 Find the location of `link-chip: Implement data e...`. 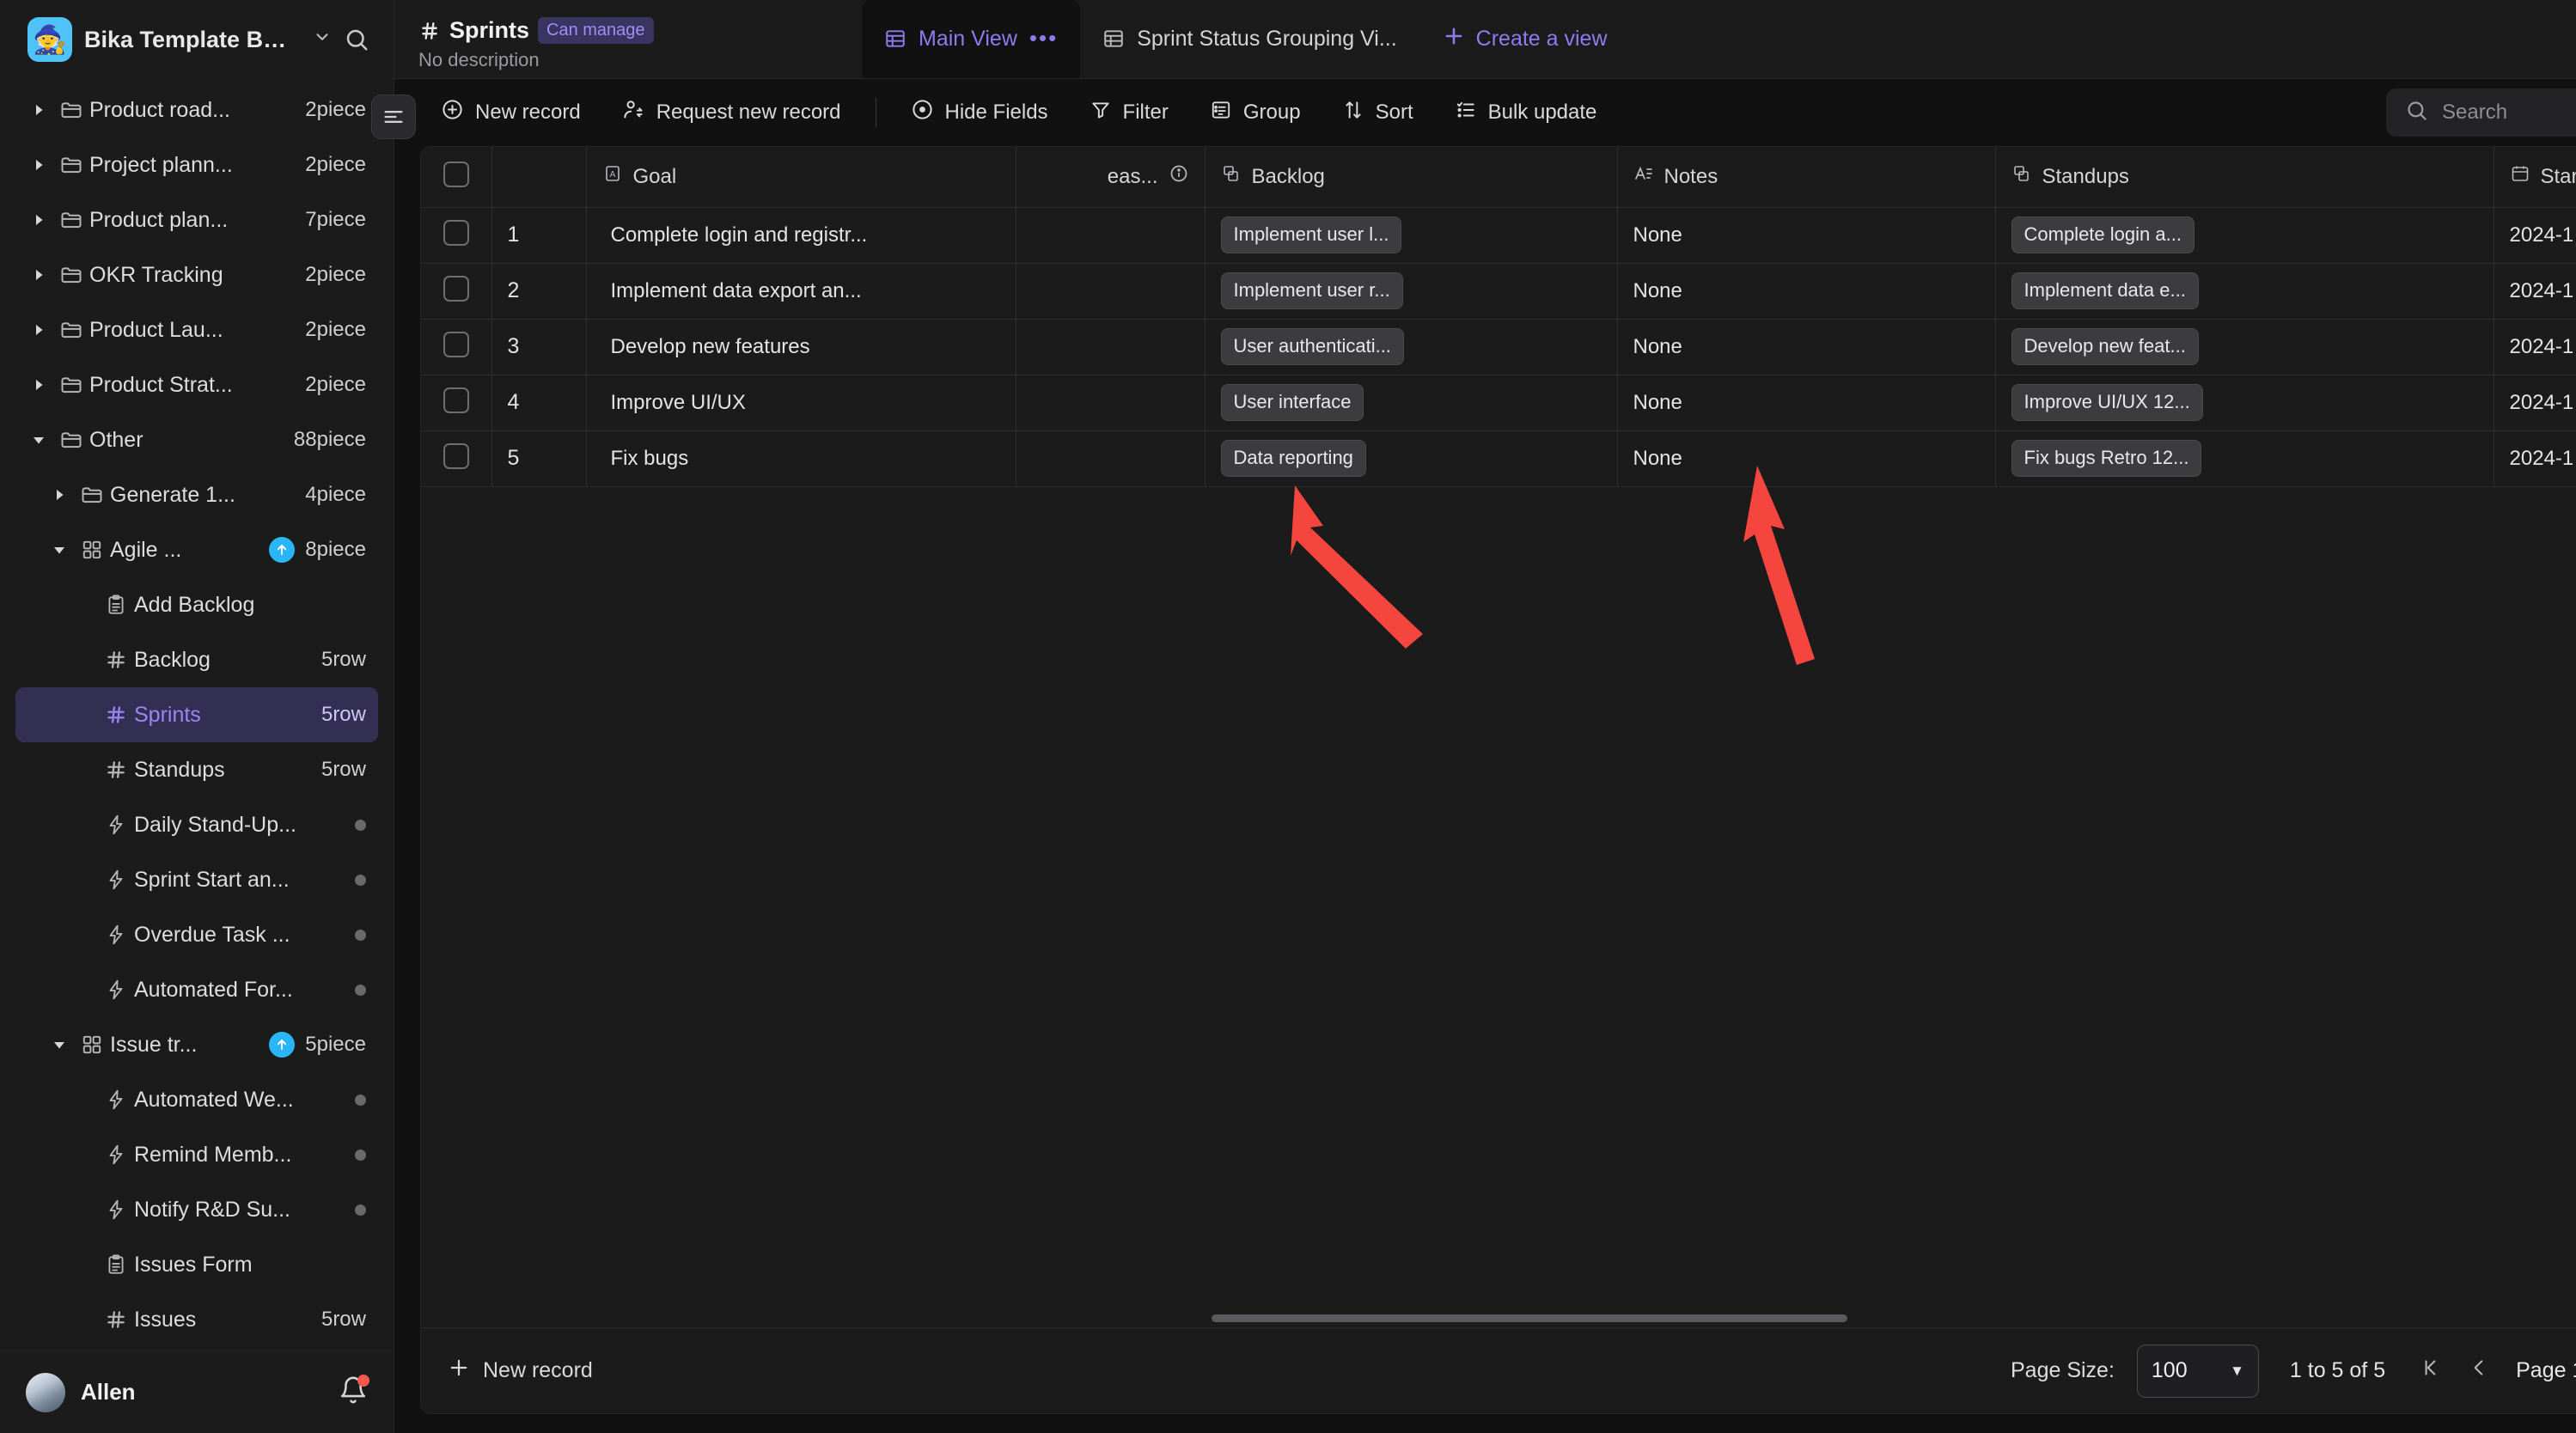

link-chip: Implement data e... is located at coordinates (2105, 290).